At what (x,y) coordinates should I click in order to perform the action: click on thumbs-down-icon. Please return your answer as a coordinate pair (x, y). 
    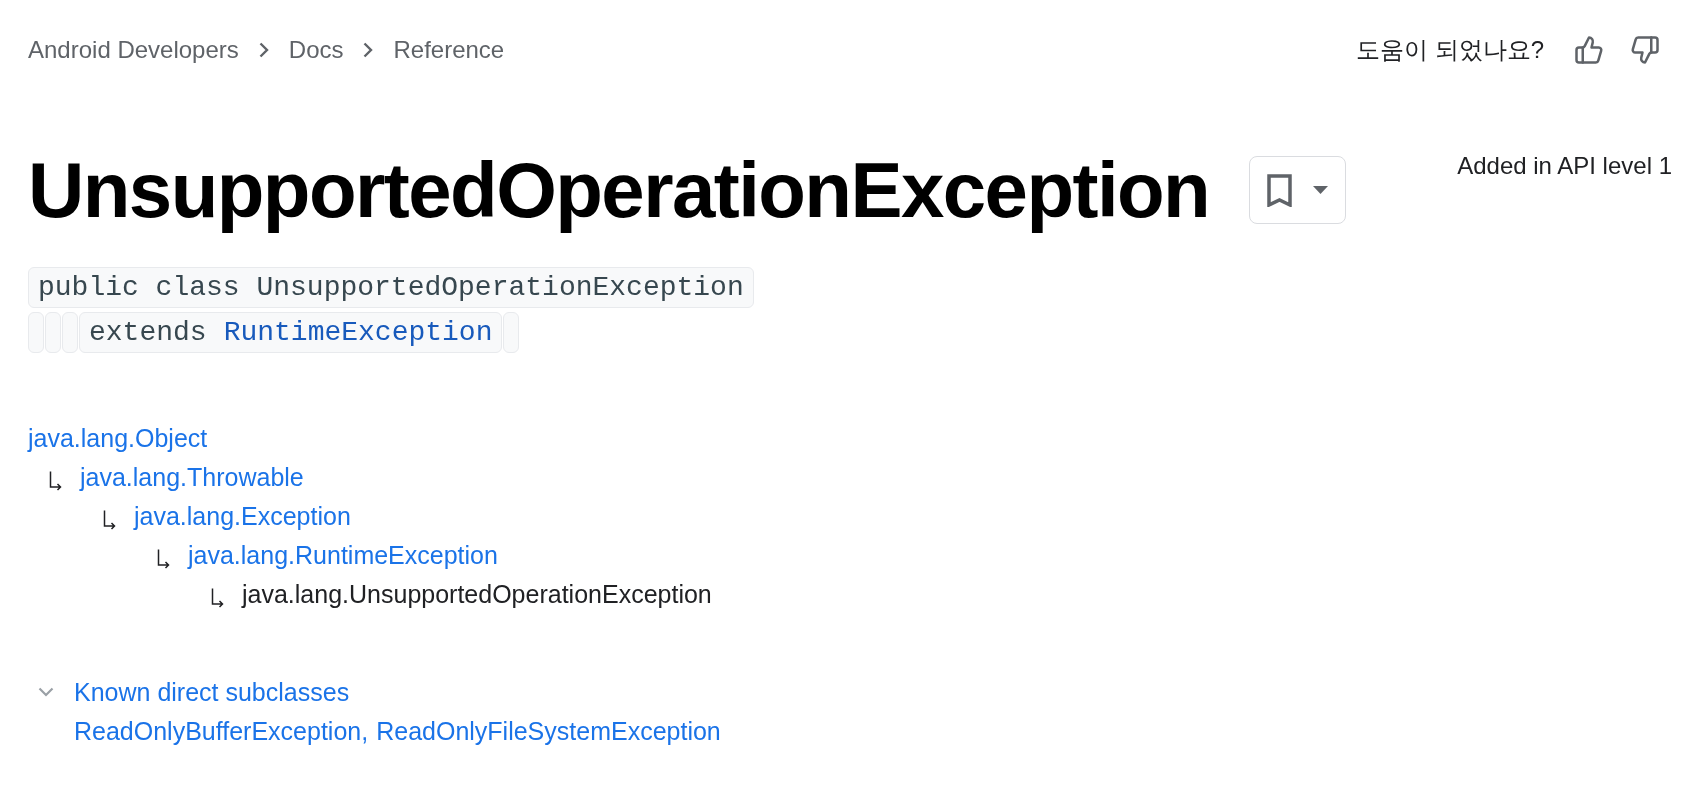
    Looking at the image, I should click on (1645, 50).